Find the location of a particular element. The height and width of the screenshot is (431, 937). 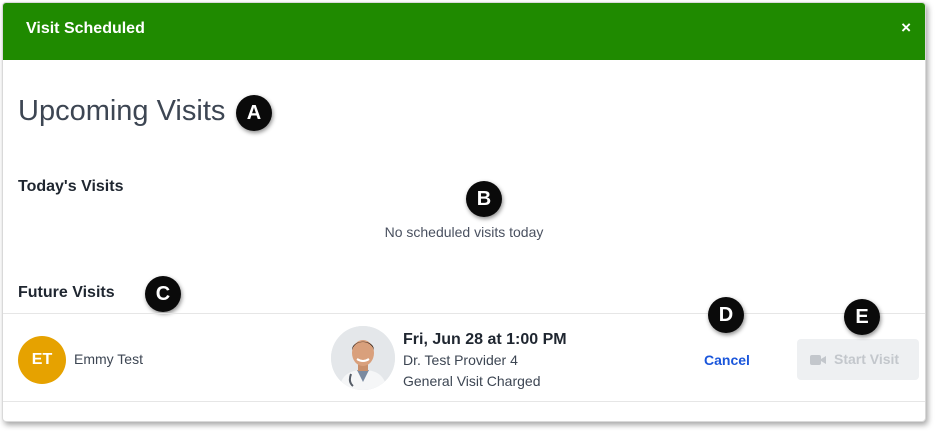

patient-name: Emmy Test is located at coordinates (108, 359).